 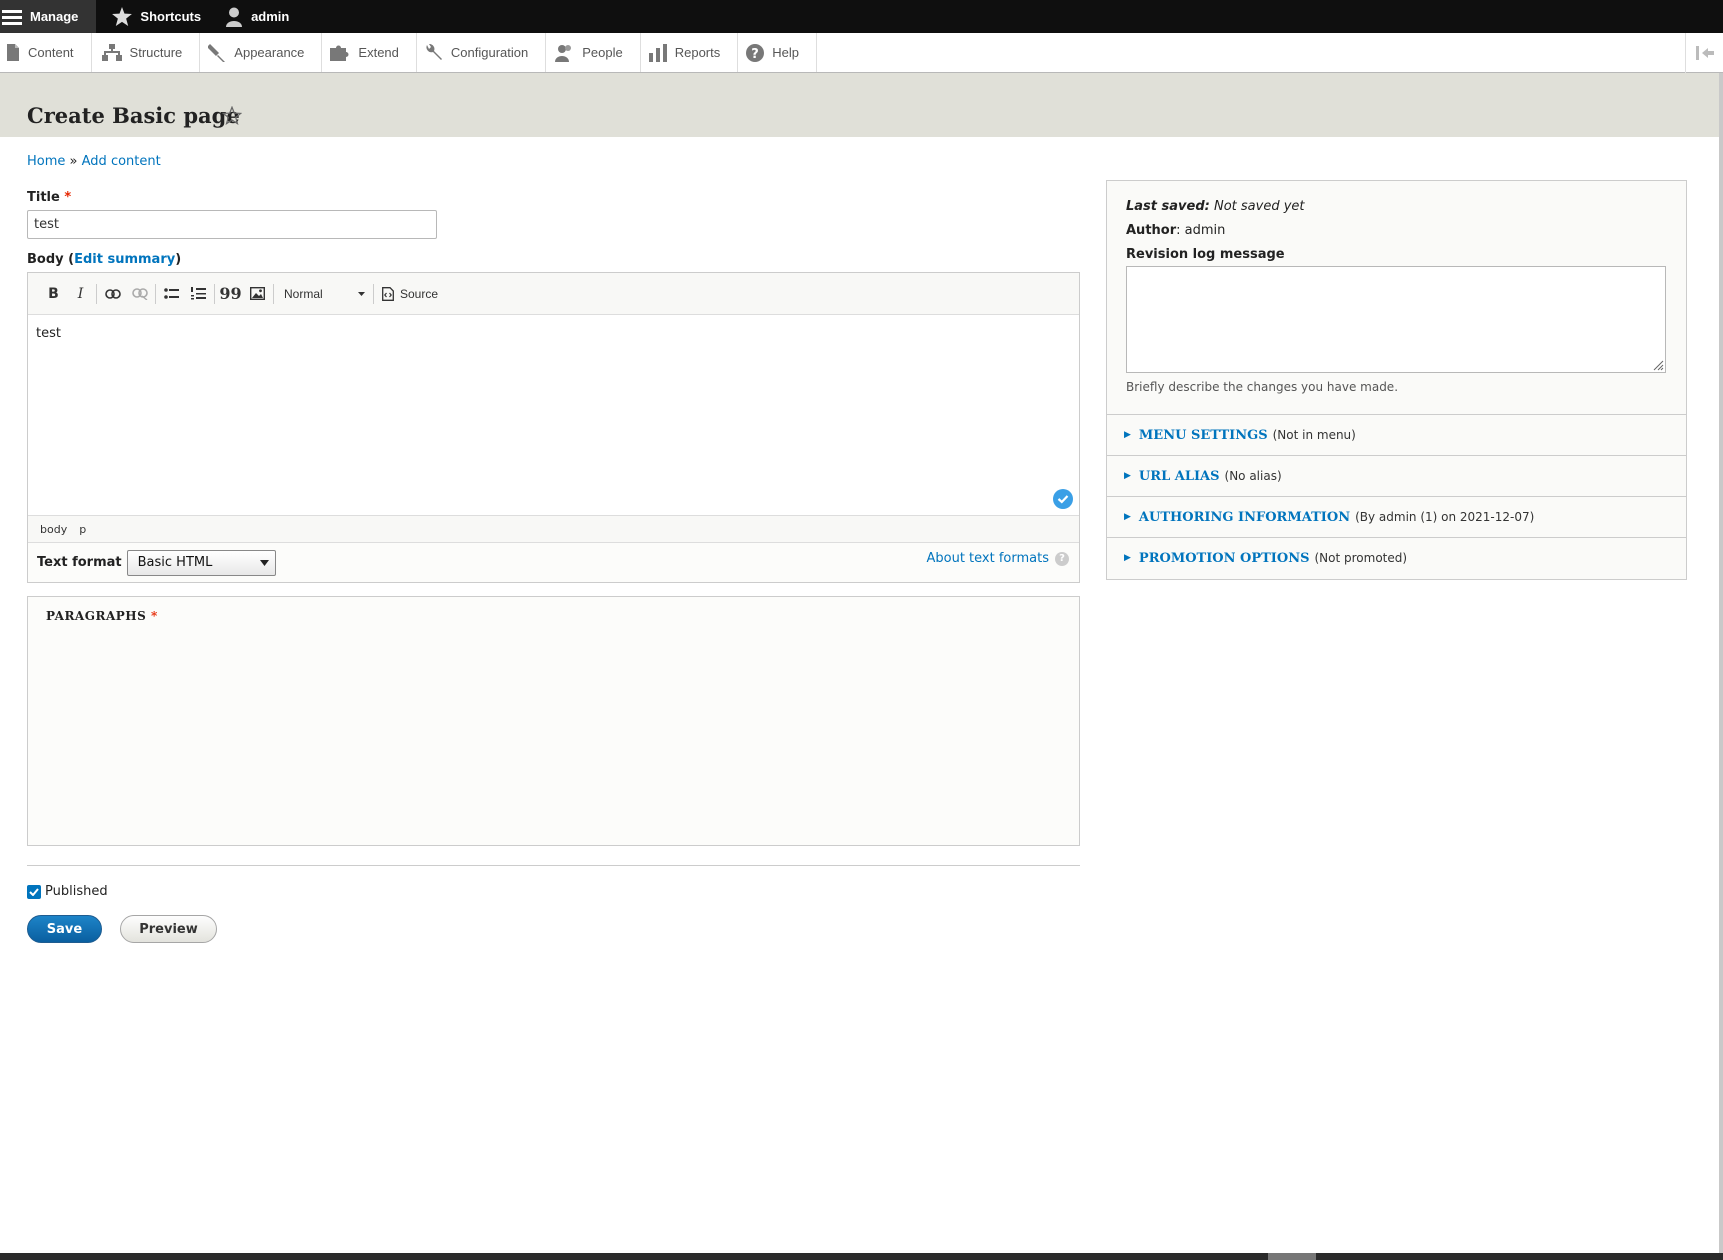 What do you see at coordinates (1658, 365) in the screenshot?
I see `resize-grip-icon` at bounding box center [1658, 365].